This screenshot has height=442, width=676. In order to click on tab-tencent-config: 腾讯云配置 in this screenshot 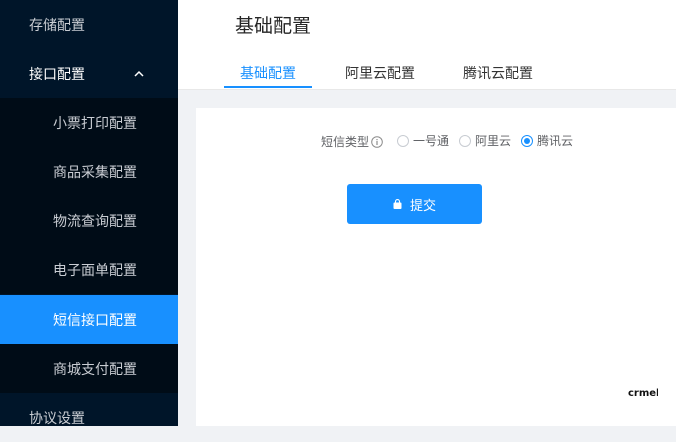, I will do `click(498, 73)`.